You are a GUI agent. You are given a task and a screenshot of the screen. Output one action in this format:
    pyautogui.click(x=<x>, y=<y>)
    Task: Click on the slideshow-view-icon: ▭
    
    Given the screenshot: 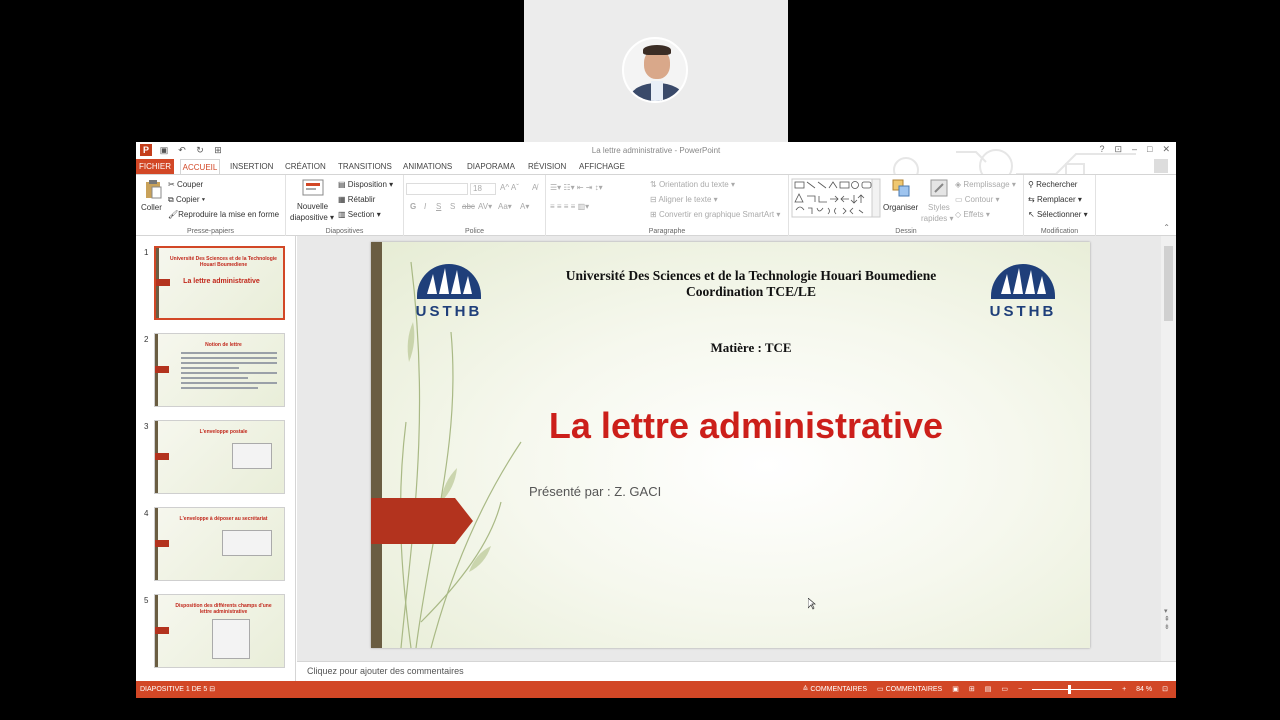 What is the action you would take?
    pyautogui.click(x=1004, y=689)
    